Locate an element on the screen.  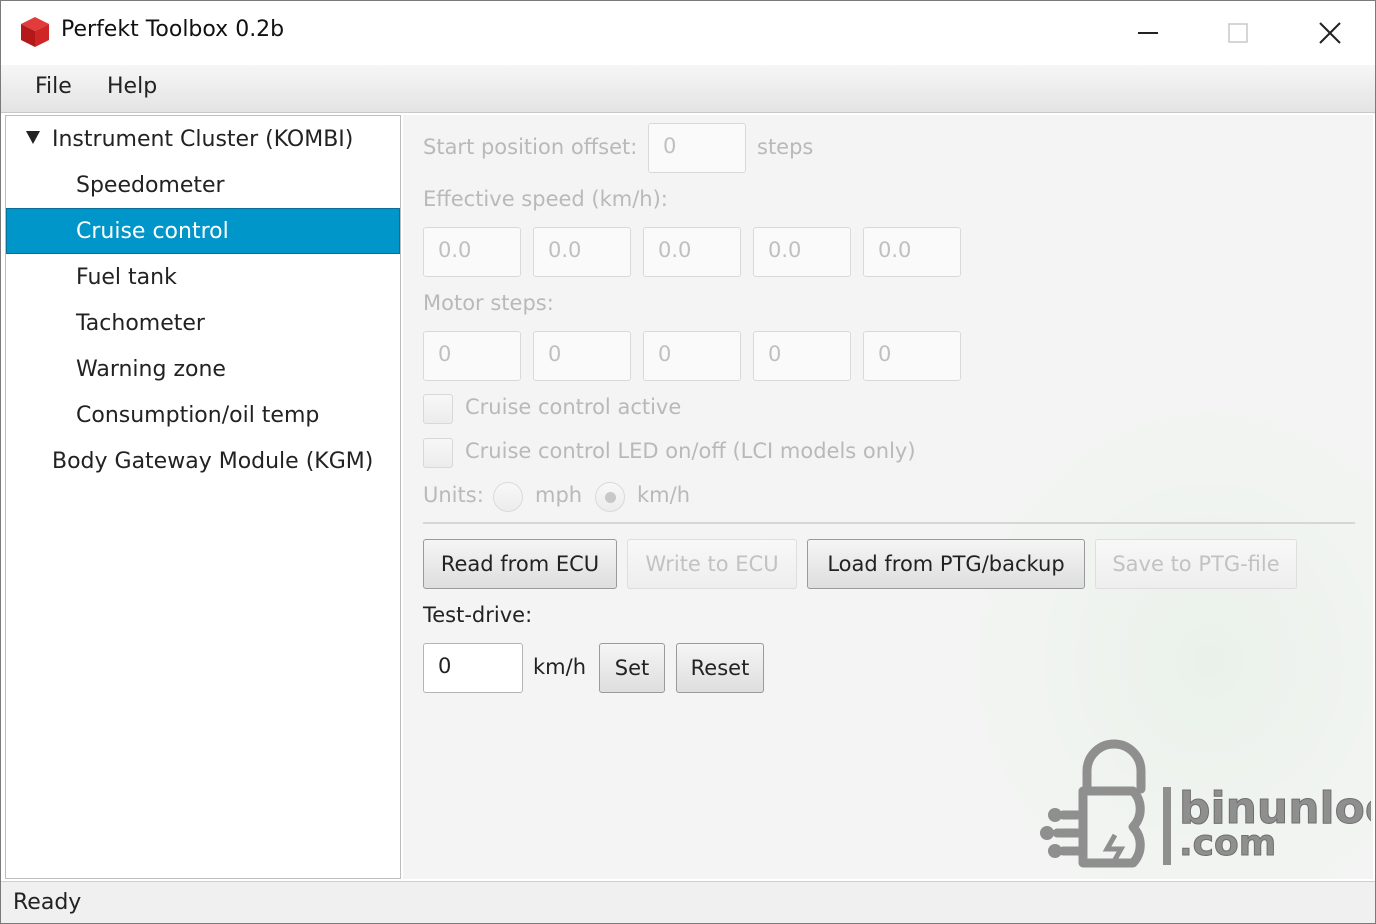
binunlock-watermark-logo: binunlock .com is located at coordinates (1205, 803).